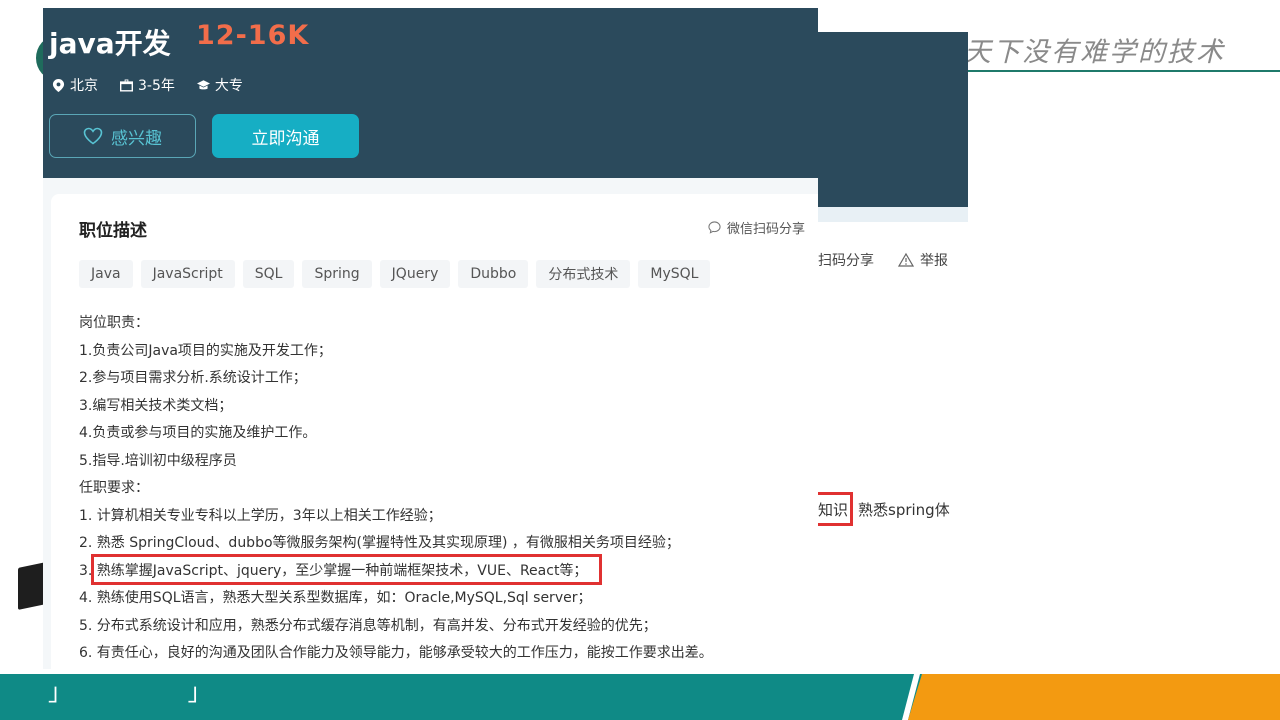 The image size is (1280, 720). Describe the element at coordinates (113, 231) in the screenshot. I see `section-title: 职位描述` at that location.